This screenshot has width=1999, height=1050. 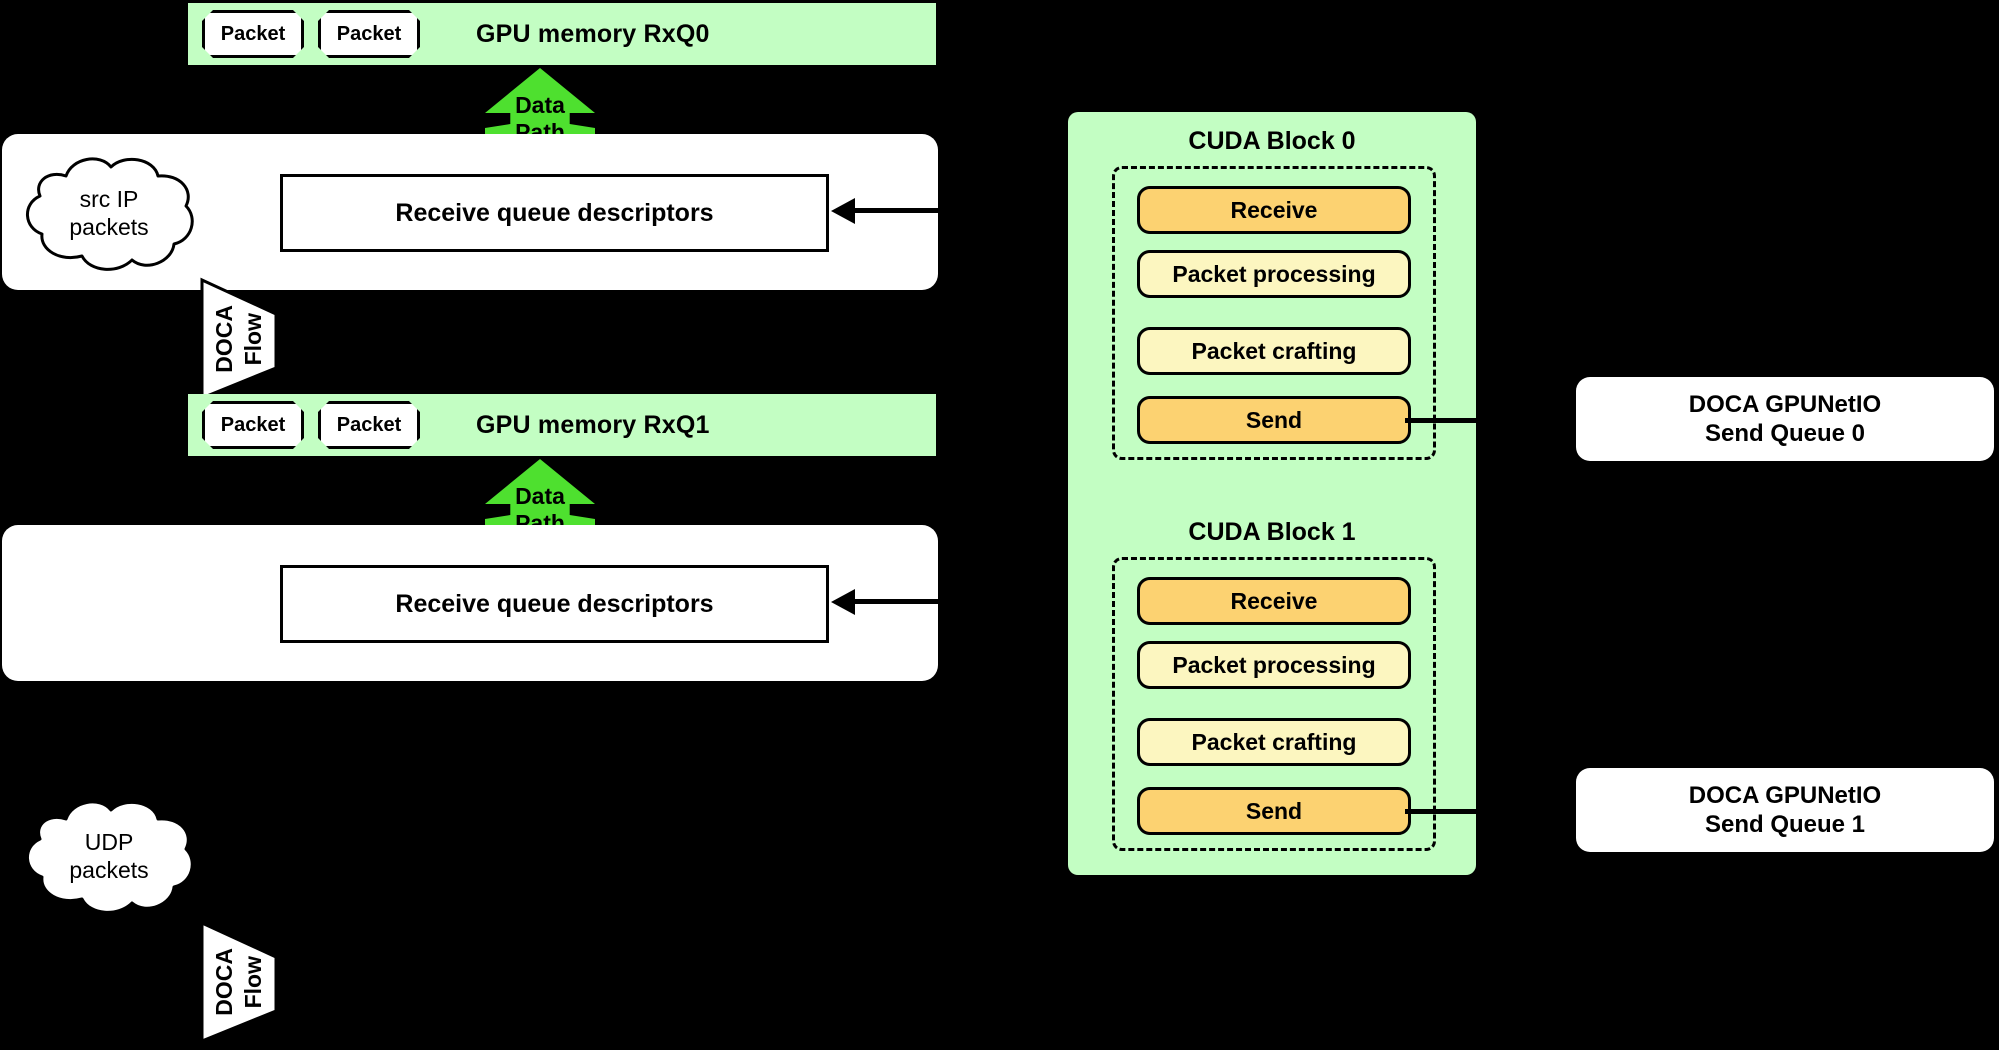 I want to click on cuda-block-title: CUDA Block 0, so click(x=1272, y=141).